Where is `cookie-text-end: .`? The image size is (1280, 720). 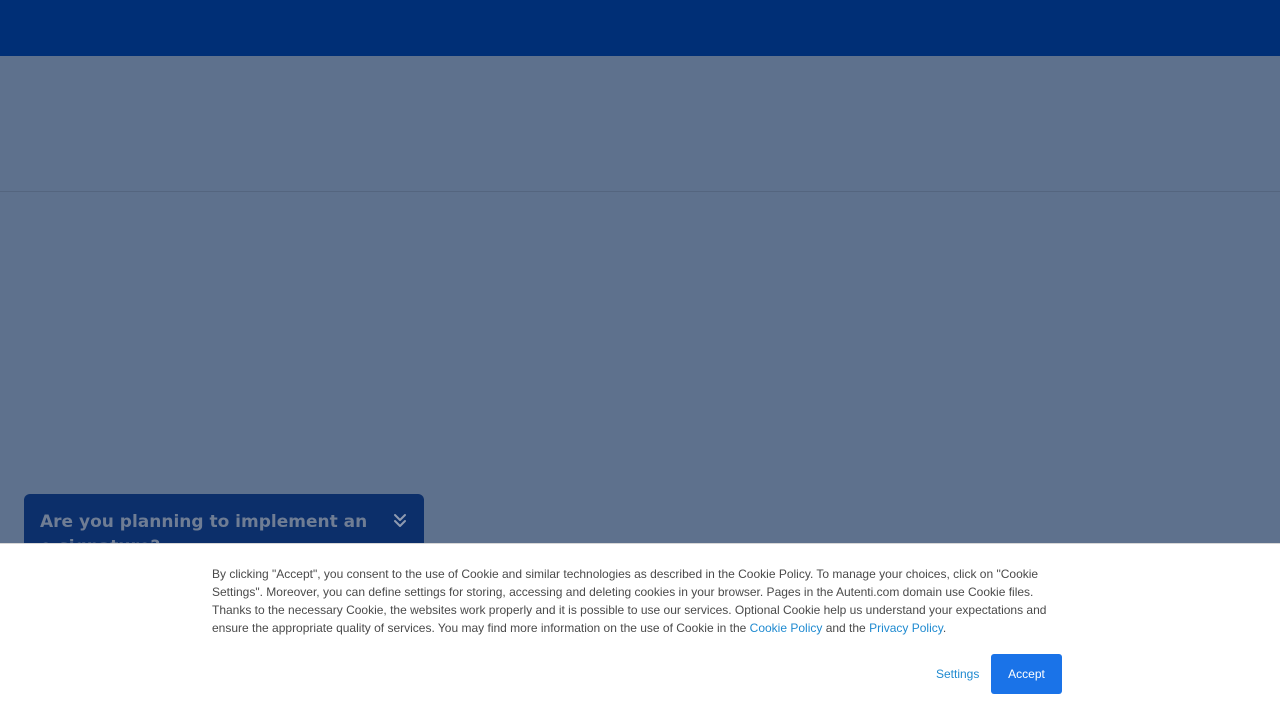
cookie-text-end: . is located at coordinates (944, 628).